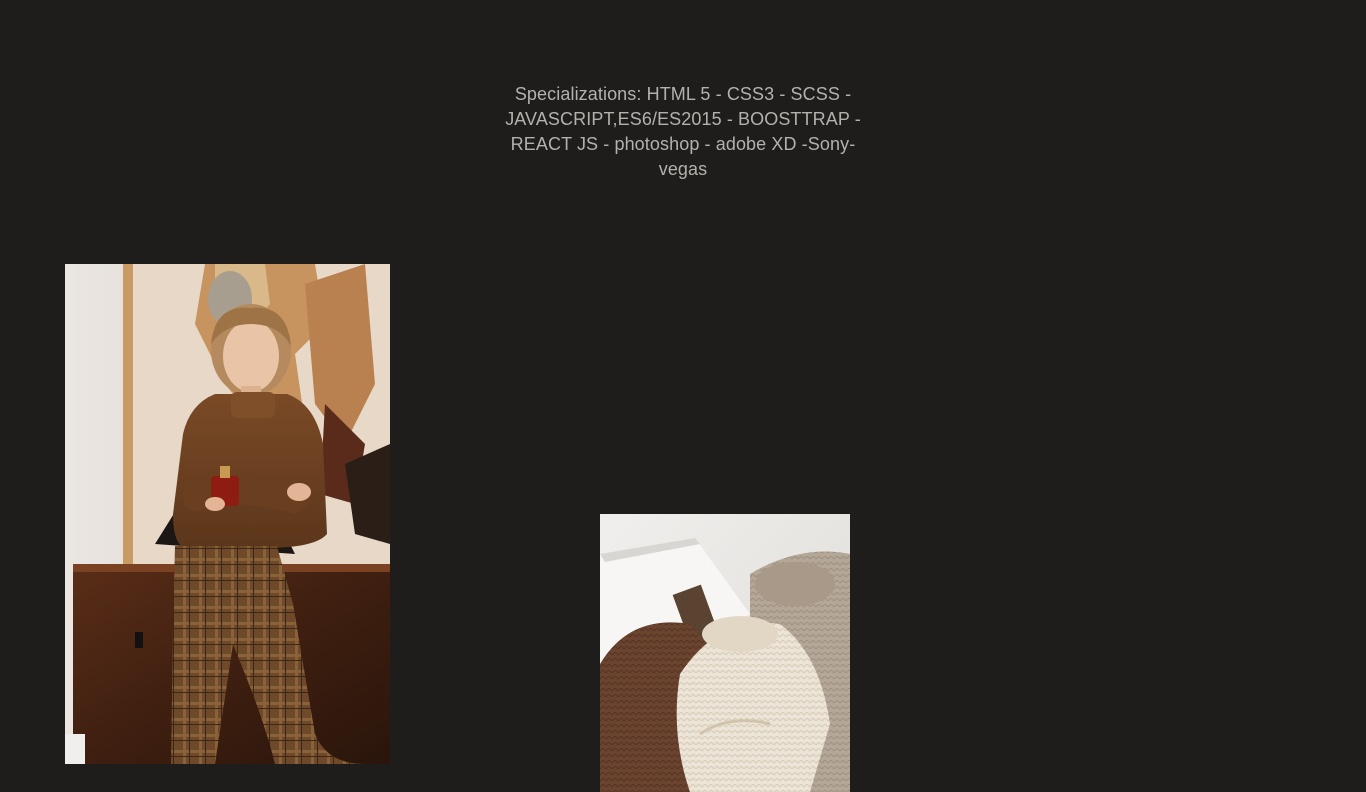 This screenshot has height=792, width=1366. I want to click on knit-sweaters-photo, so click(725, 653).